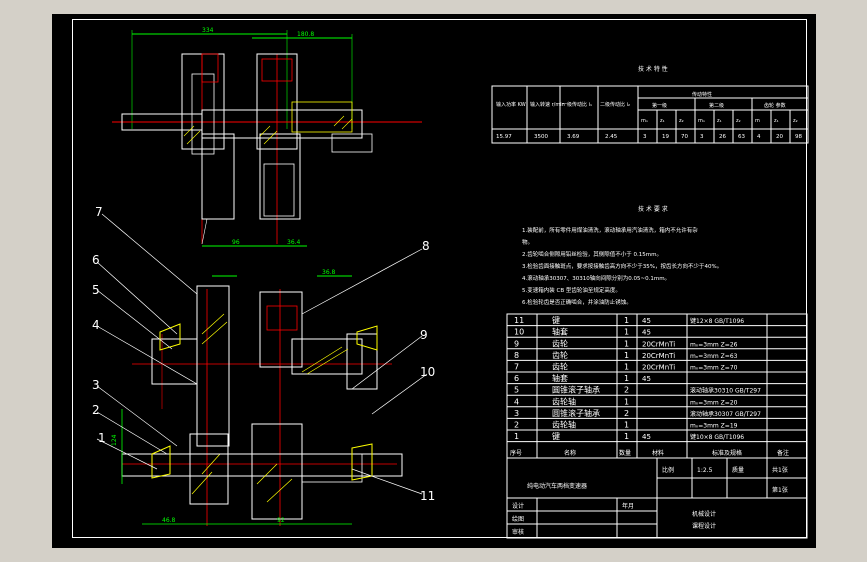  Describe the element at coordinates (519, 320) in the screenshot. I see `bom-row-no: 11` at that location.